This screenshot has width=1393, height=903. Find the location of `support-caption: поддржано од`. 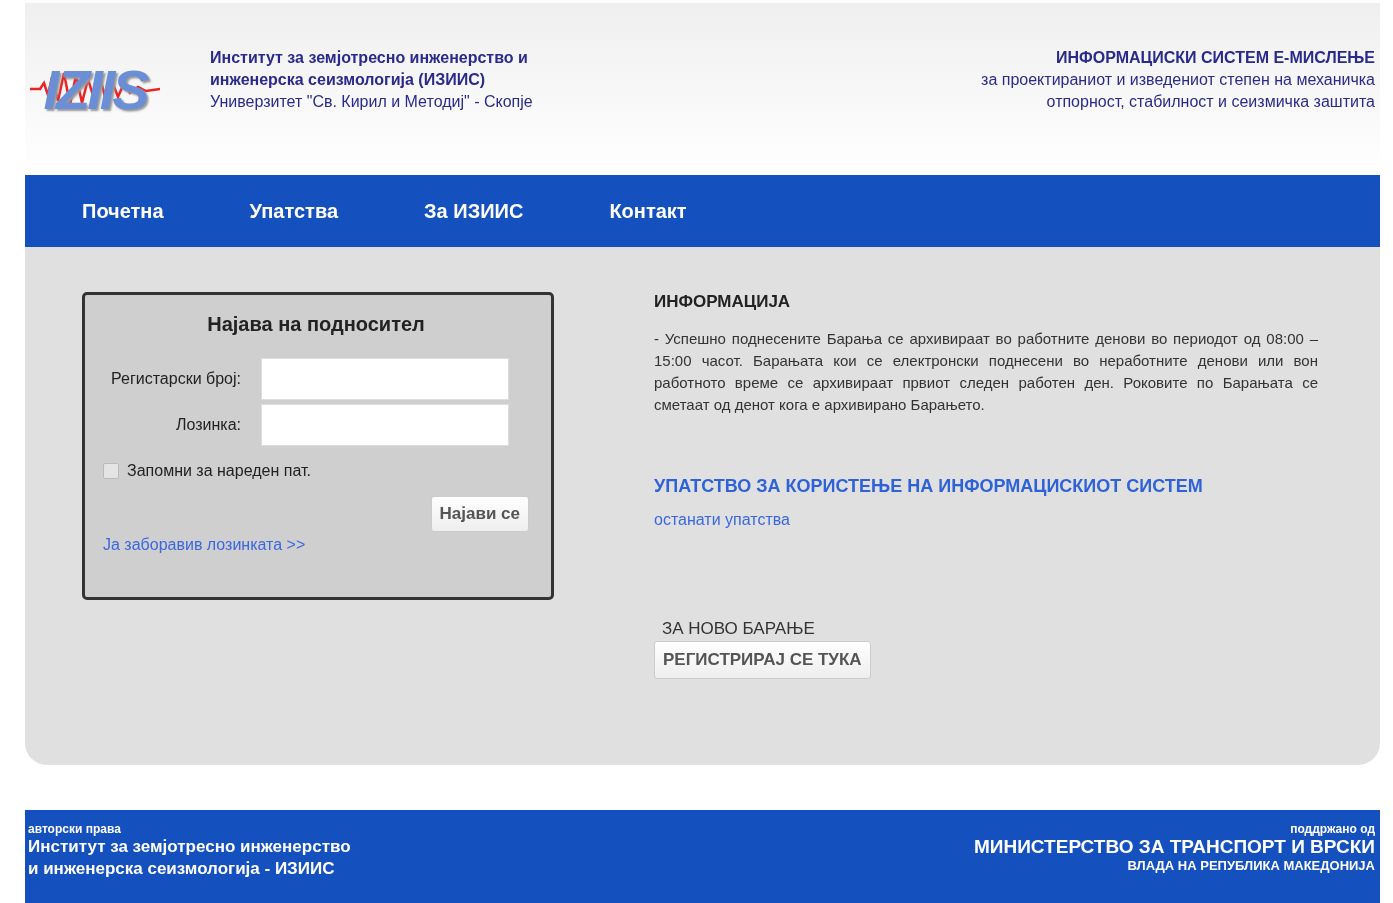

support-caption: поддржано од is located at coordinates (1332, 829).